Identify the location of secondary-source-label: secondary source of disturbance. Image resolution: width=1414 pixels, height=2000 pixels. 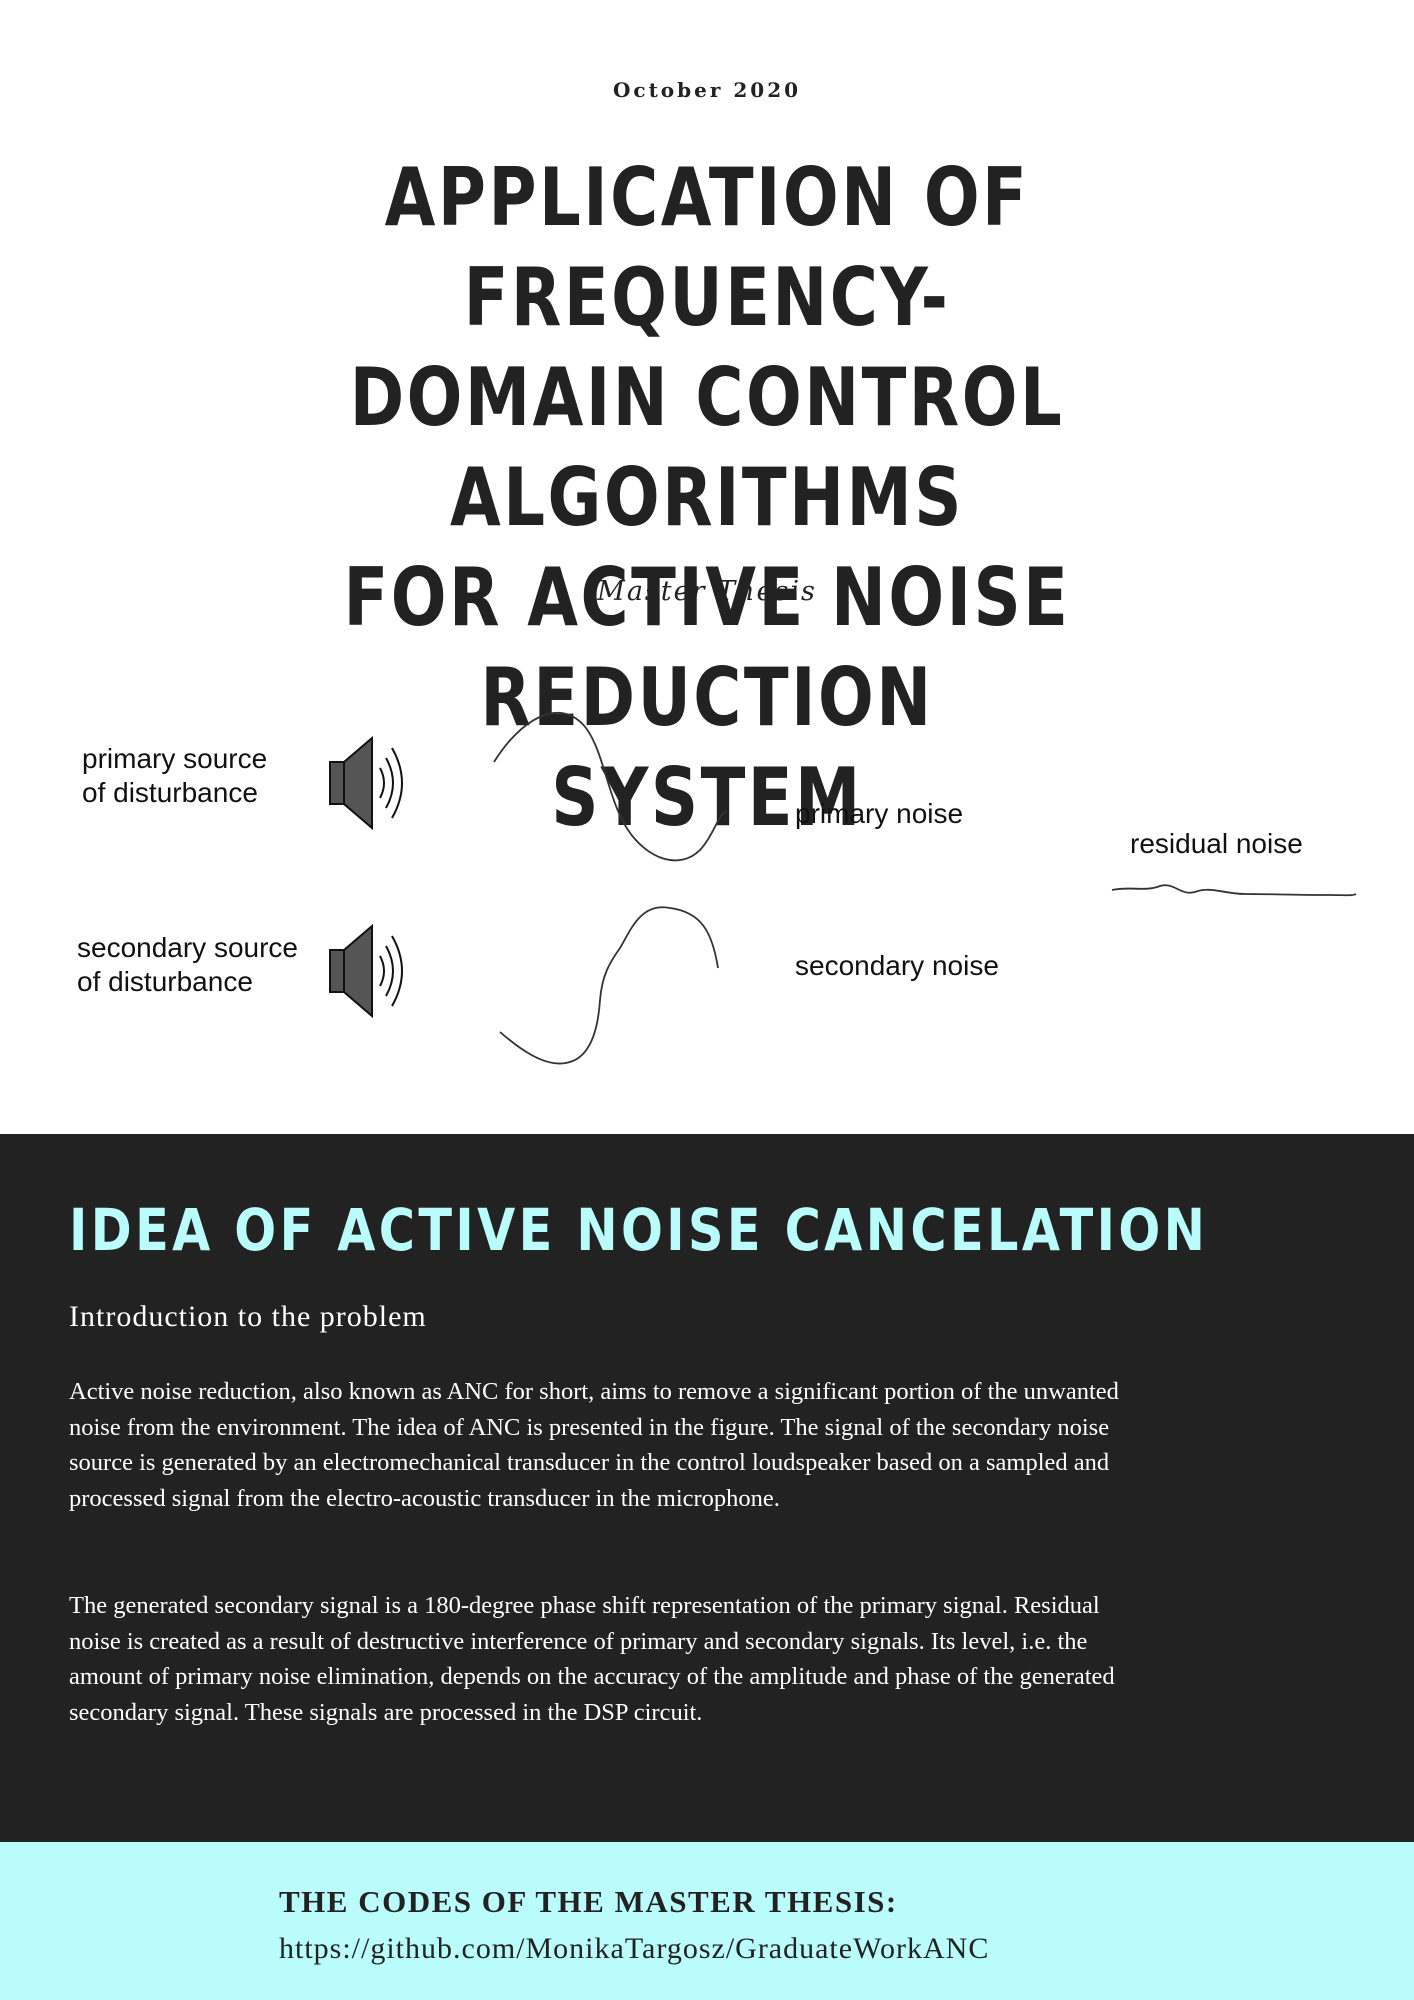
(191, 964).